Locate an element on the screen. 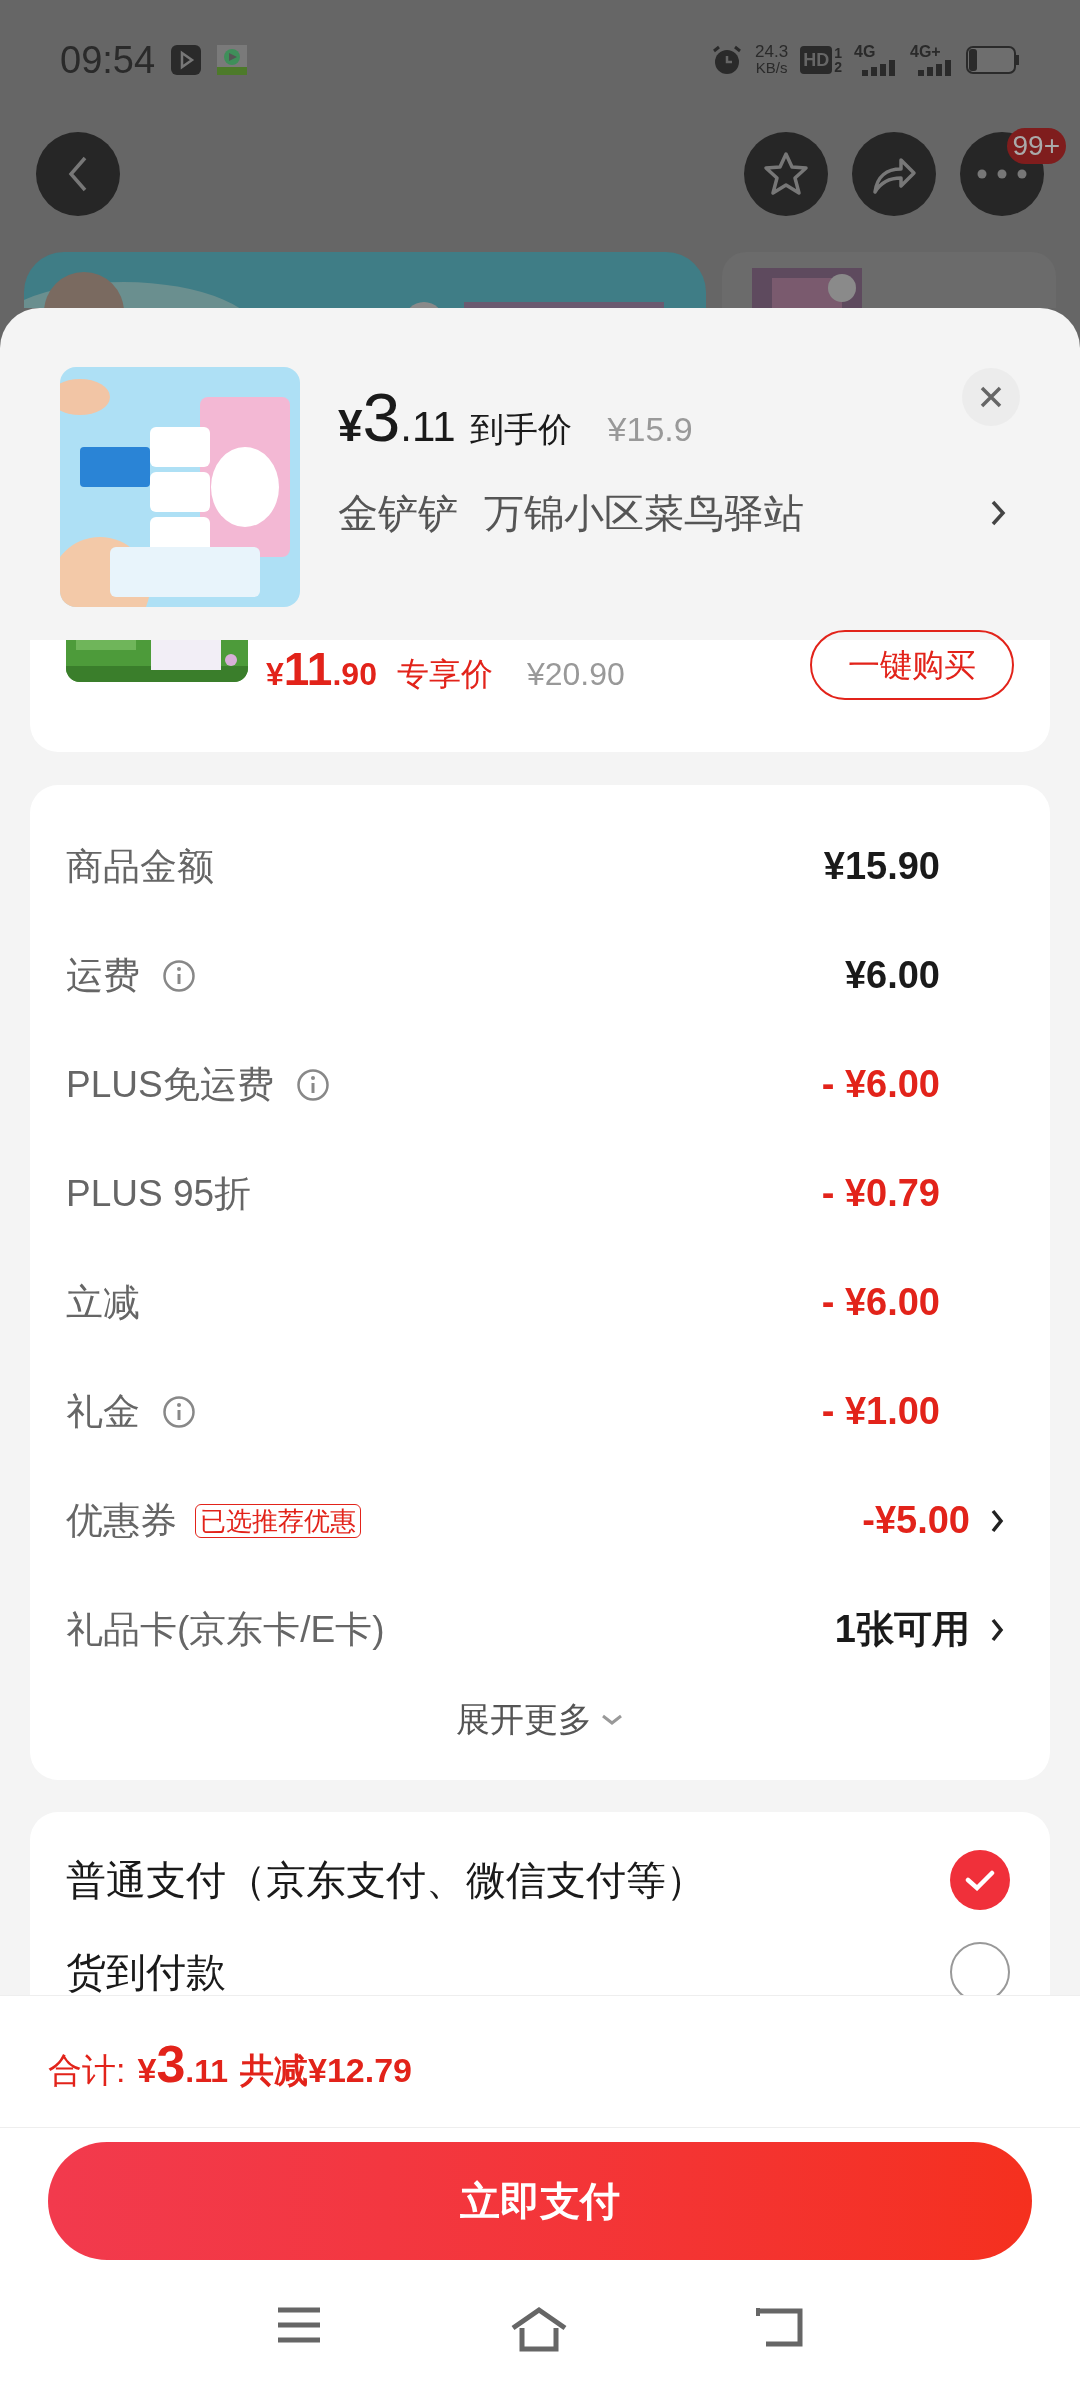  fee-label: 优惠券 is located at coordinates (121, 1520).